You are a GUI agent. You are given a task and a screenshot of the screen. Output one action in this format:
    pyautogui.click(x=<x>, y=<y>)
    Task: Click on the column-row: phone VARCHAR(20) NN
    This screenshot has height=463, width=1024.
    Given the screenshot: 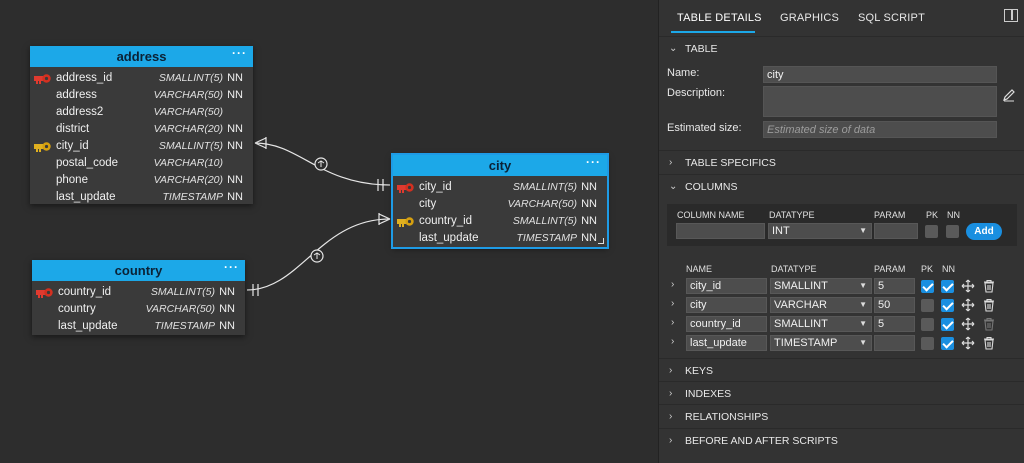 What is the action you would take?
    pyautogui.click(x=141, y=180)
    